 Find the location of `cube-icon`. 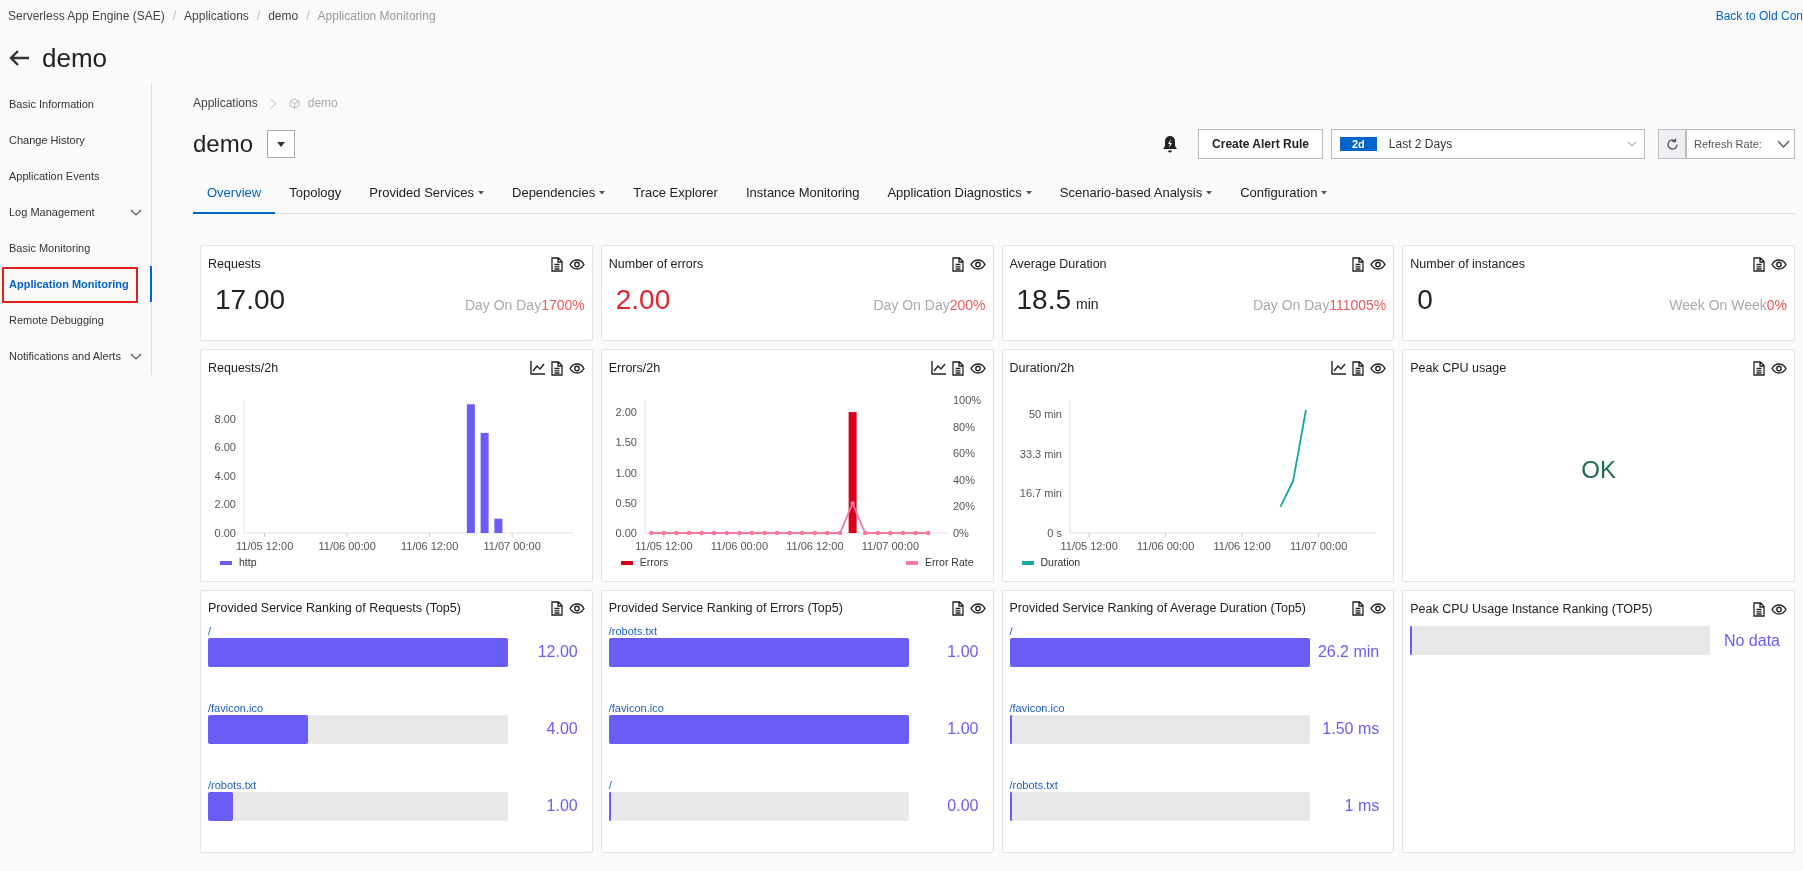

cube-icon is located at coordinates (294, 103).